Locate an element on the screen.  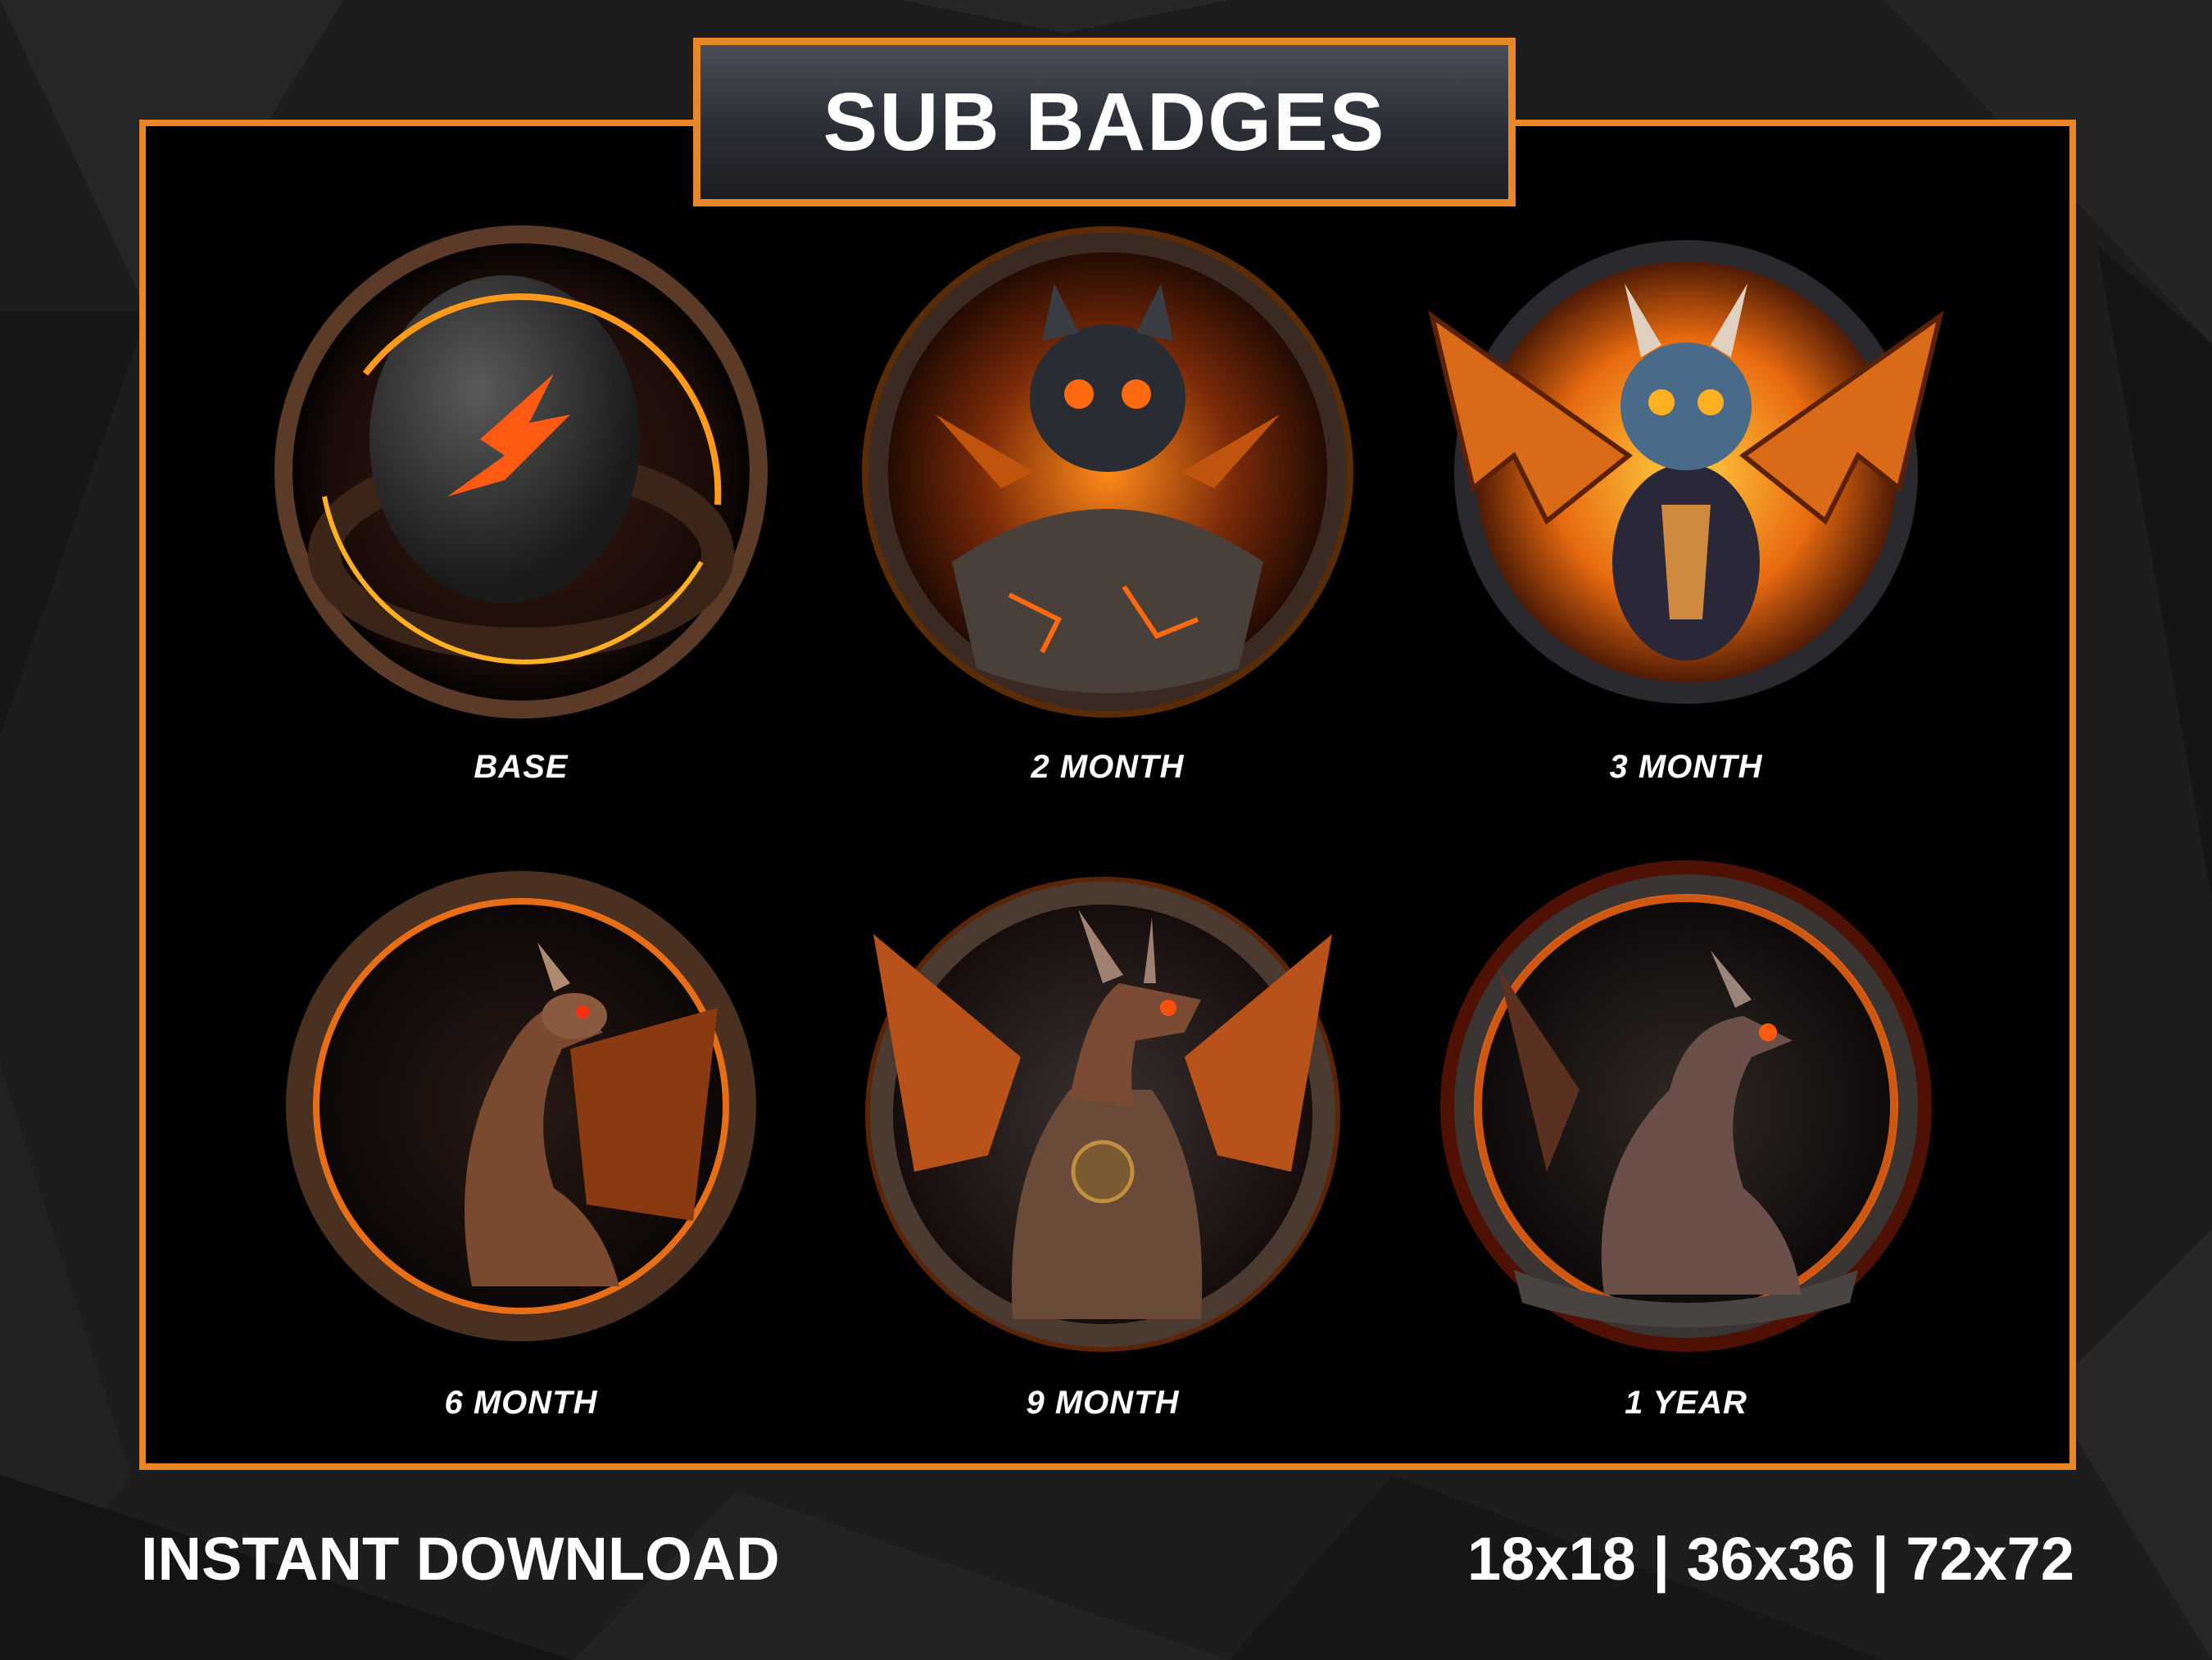
badge-2-month is located at coordinates (1107, 472).